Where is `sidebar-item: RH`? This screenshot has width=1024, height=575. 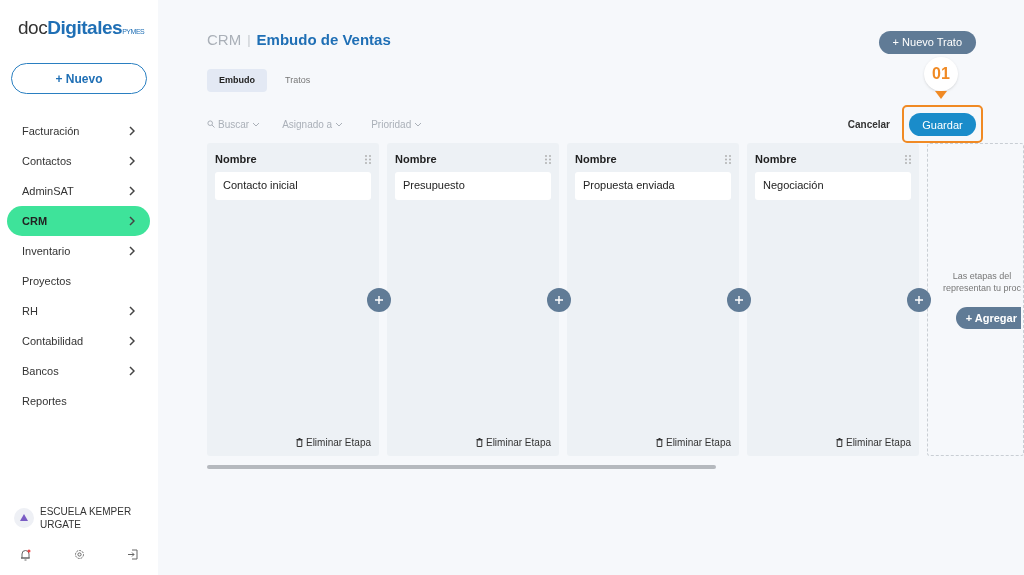 sidebar-item: RH is located at coordinates (78, 311).